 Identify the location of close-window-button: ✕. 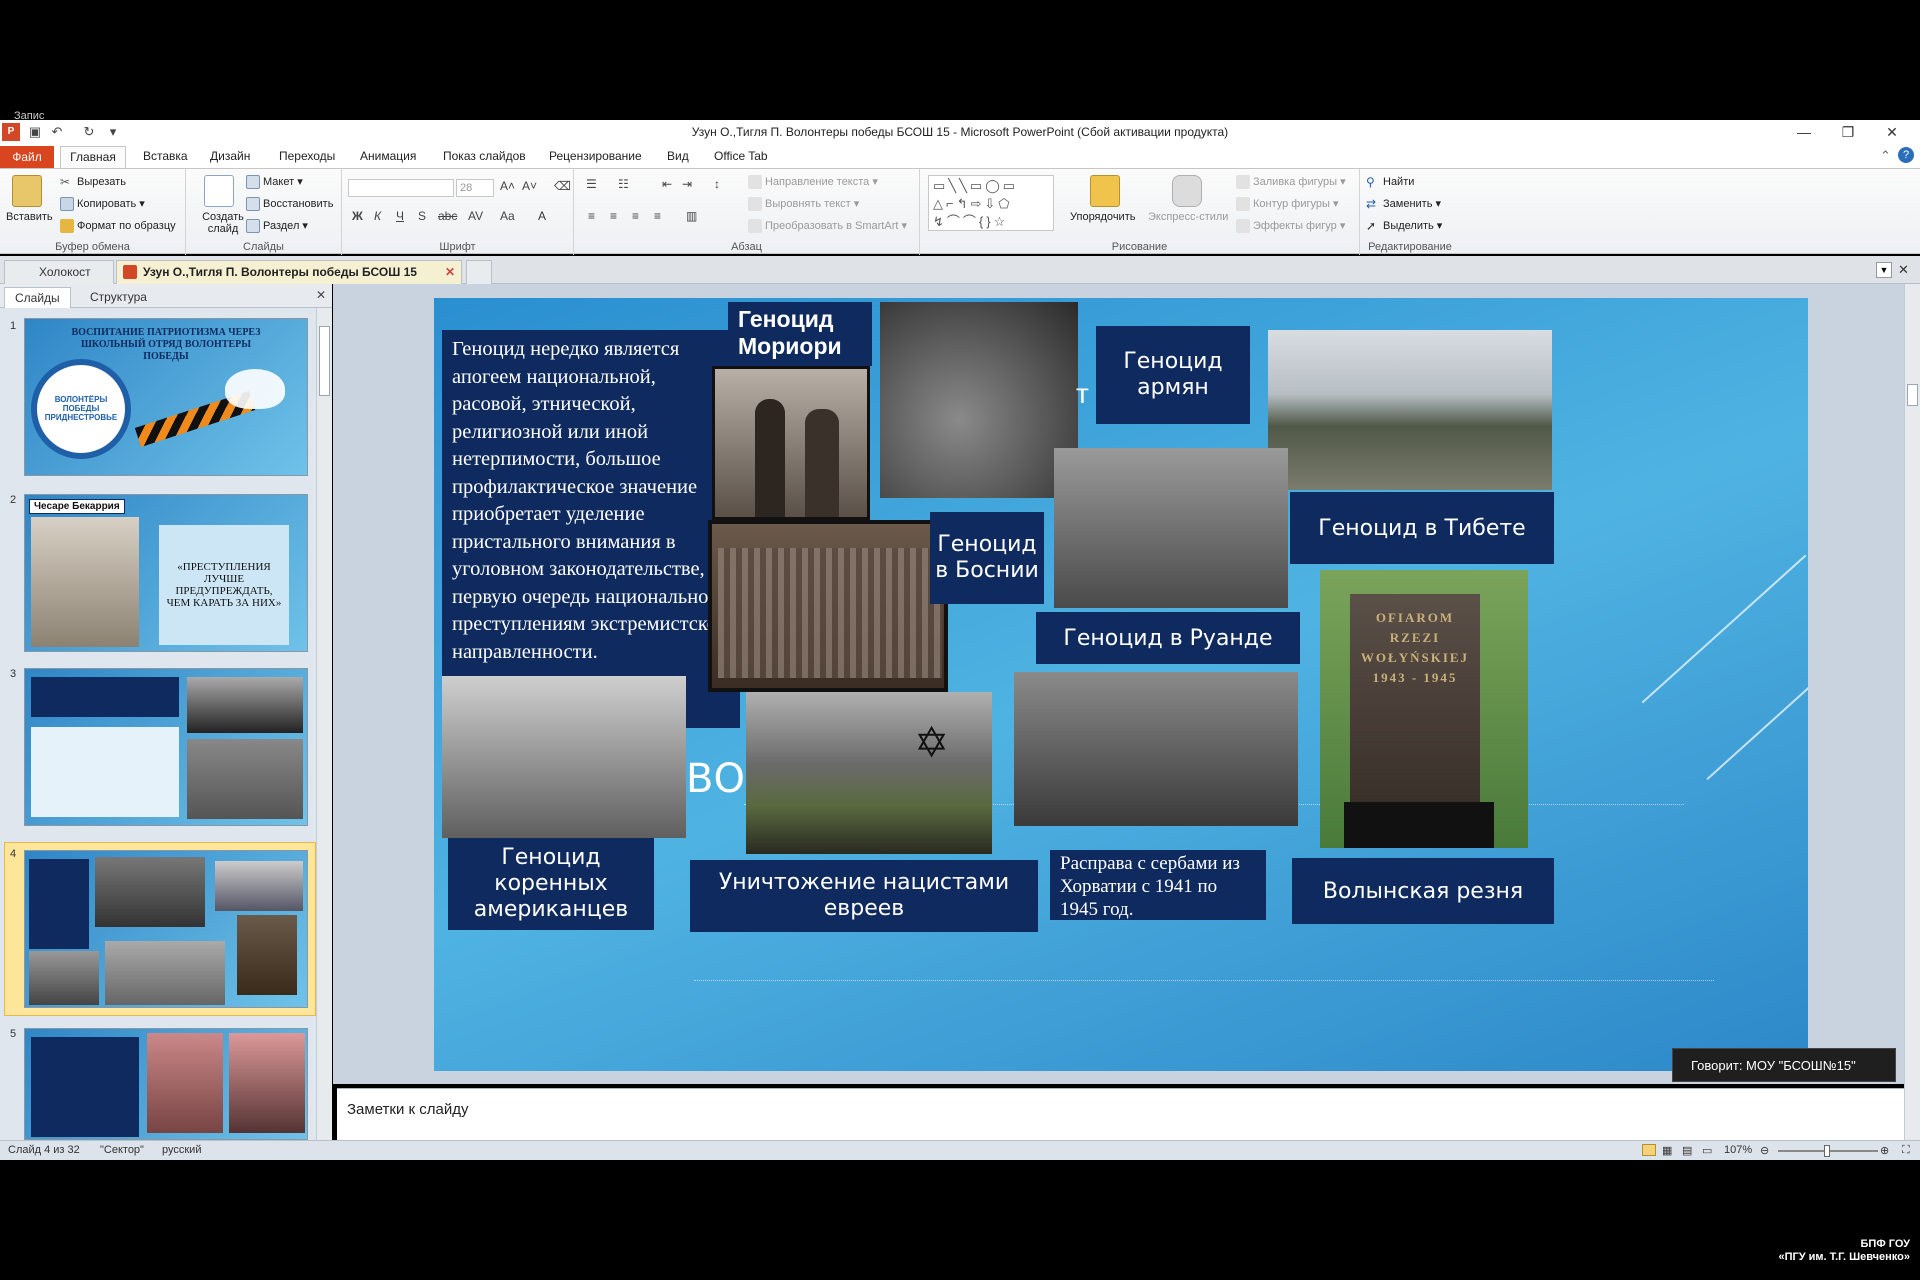
(1892, 132).